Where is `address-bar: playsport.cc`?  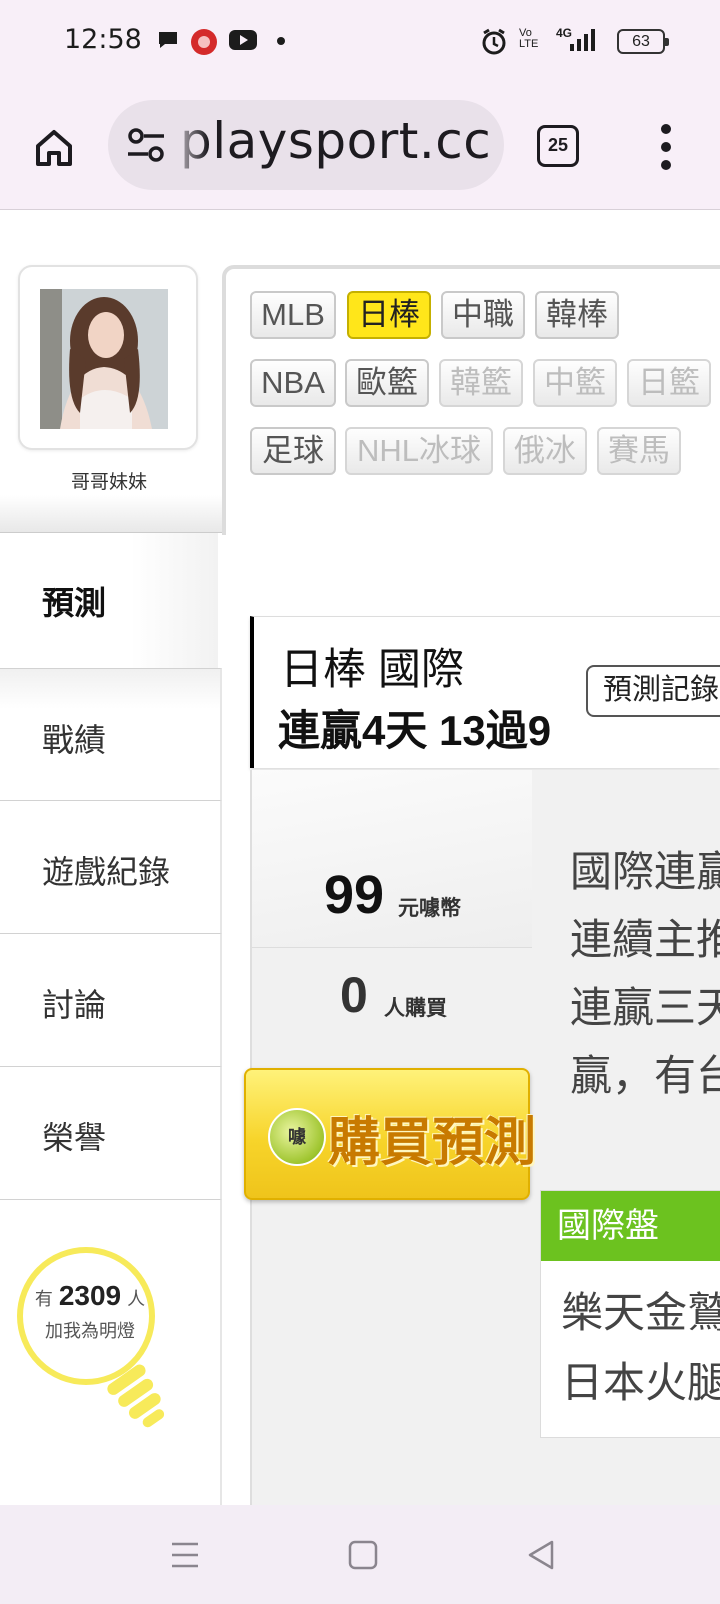
address-bar: playsport.cc is located at coordinates (306, 145).